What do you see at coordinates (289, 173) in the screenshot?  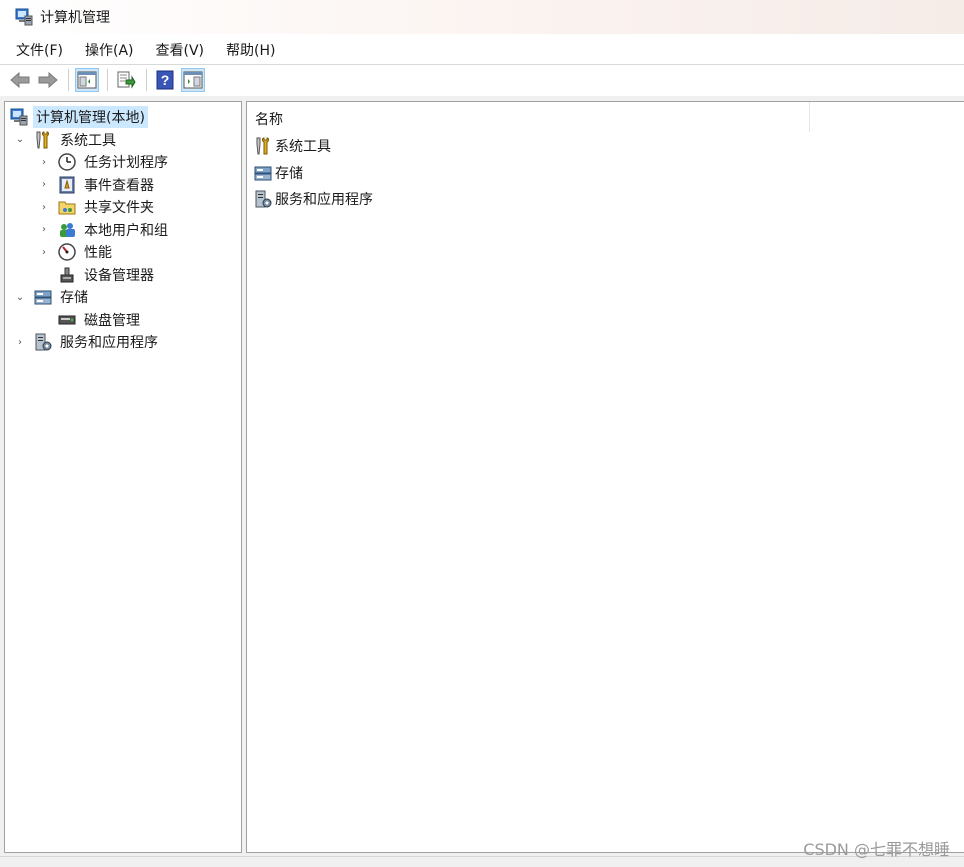 I see `list-item-label: 存储` at bounding box center [289, 173].